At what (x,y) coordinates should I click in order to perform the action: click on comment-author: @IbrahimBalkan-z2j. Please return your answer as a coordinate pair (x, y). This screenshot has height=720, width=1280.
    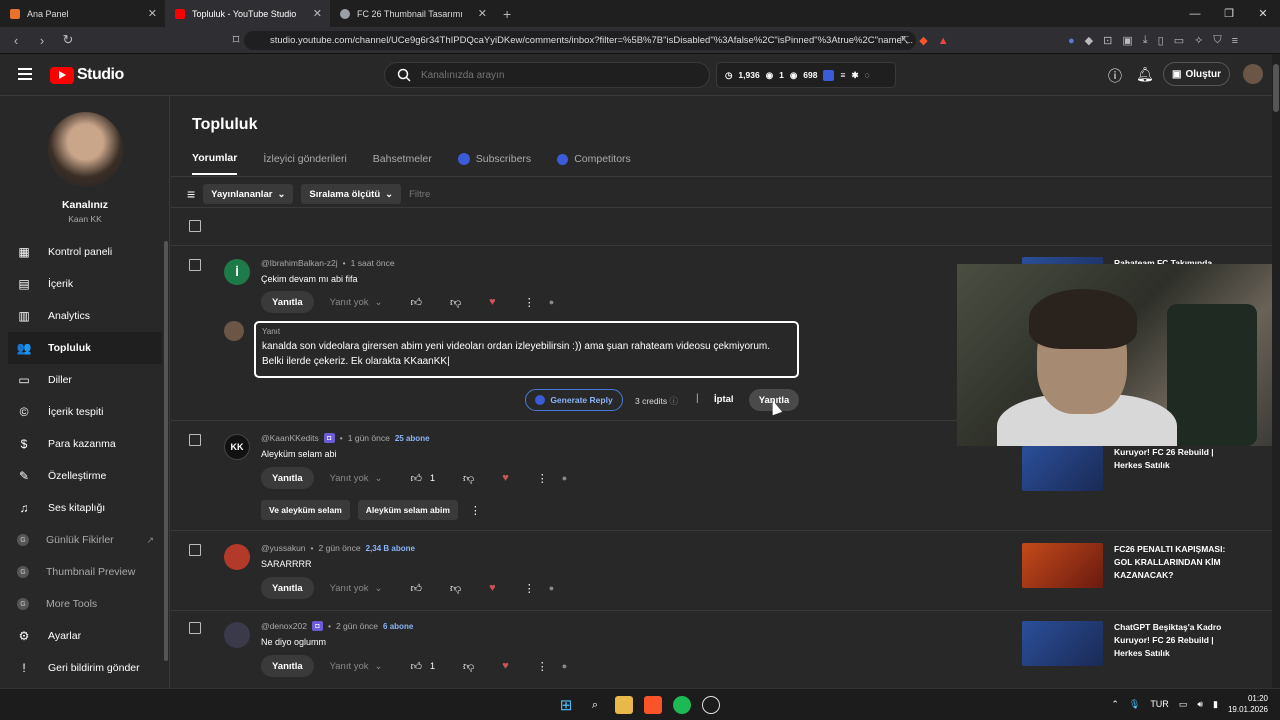
    Looking at the image, I should click on (299, 263).